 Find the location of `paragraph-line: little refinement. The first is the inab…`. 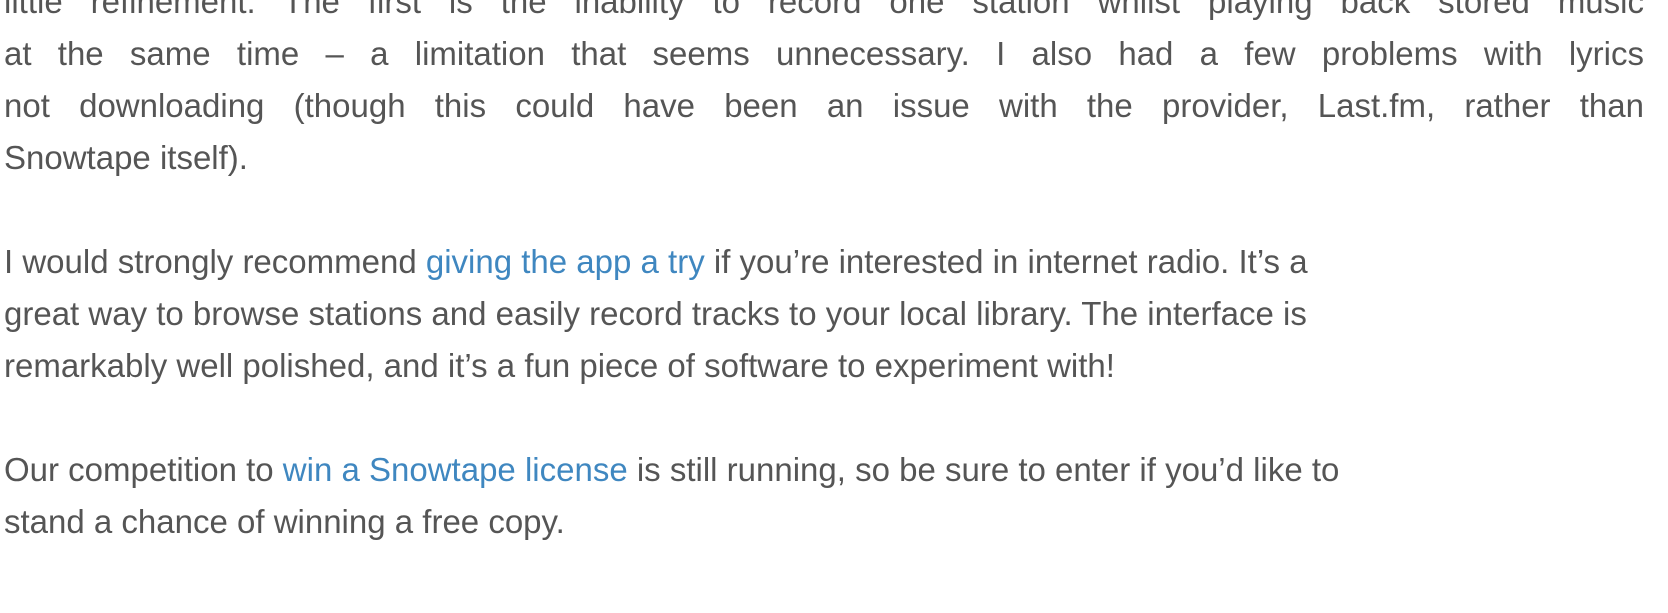

paragraph-line: little refinement. The first is the inab… is located at coordinates (824, 10).